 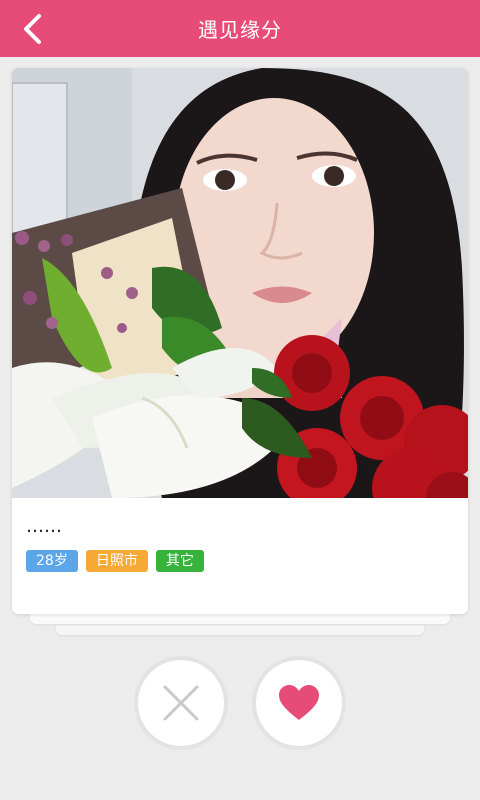 I want to click on like-button, so click(x=299, y=703).